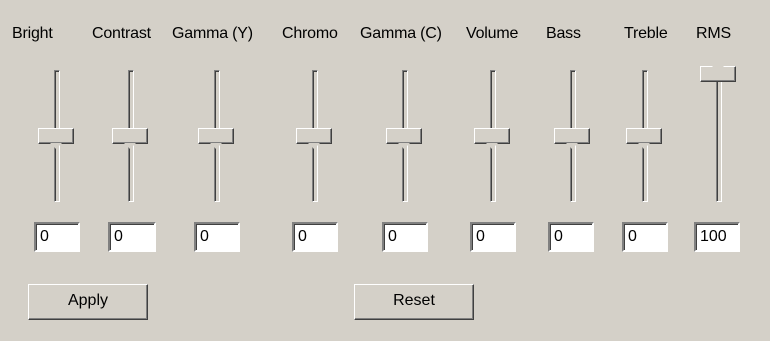 The image size is (770, 341). I want to click on value-field-gamma-y: 0, so click(217, 237).